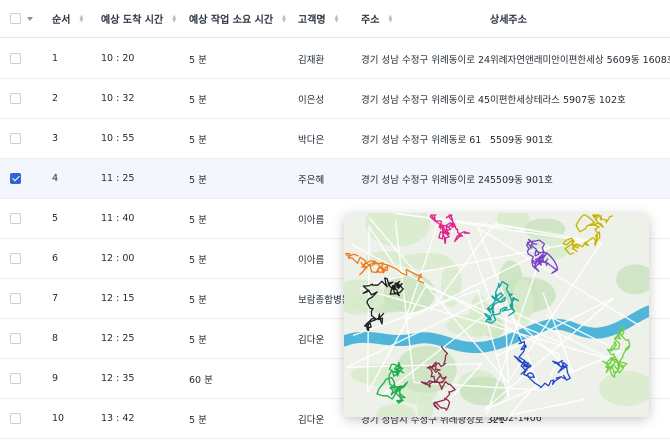 This screenshot has width=670, height=446. Describe the element at coordinates (118, 378) in the screenshot. I see `cell-arrival: 12 : 35` at that location.